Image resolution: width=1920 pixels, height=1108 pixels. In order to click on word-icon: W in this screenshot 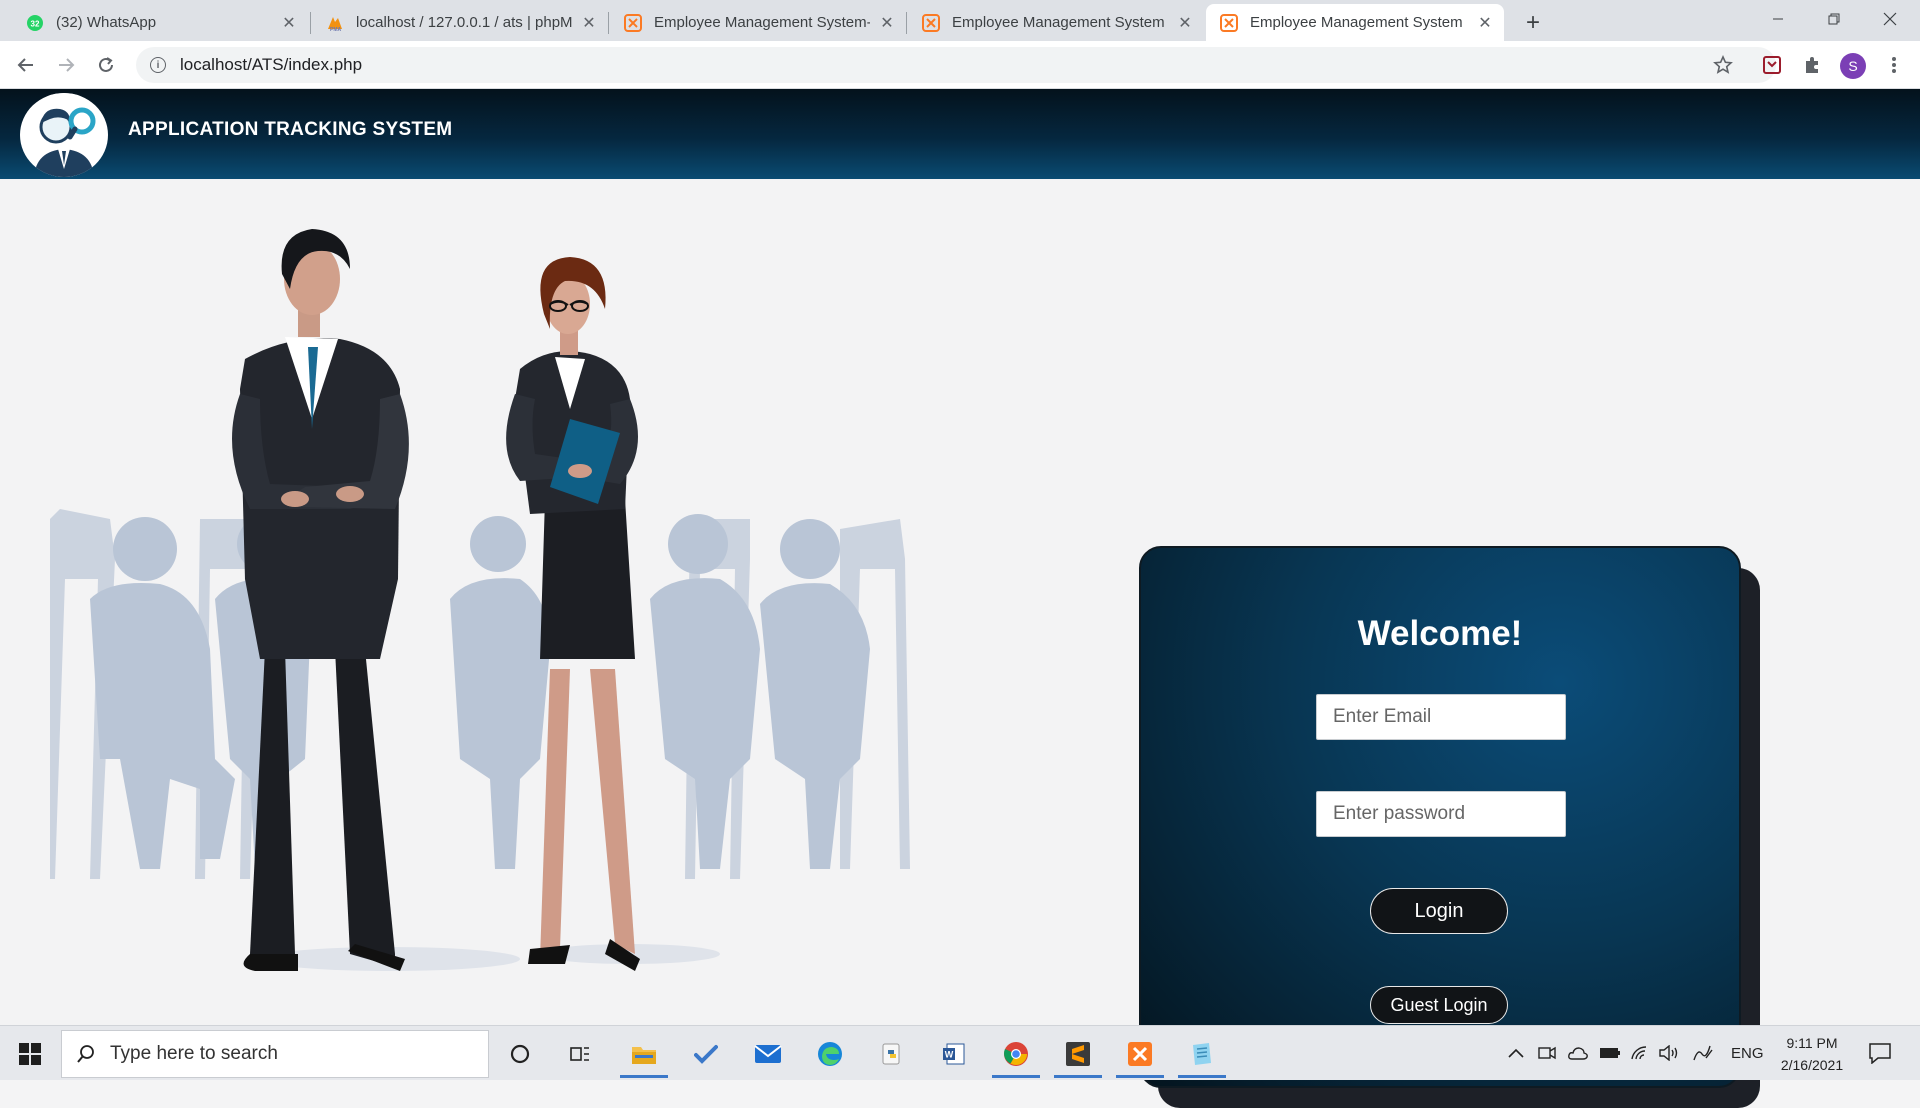, I will do `click(954, 1054)`.